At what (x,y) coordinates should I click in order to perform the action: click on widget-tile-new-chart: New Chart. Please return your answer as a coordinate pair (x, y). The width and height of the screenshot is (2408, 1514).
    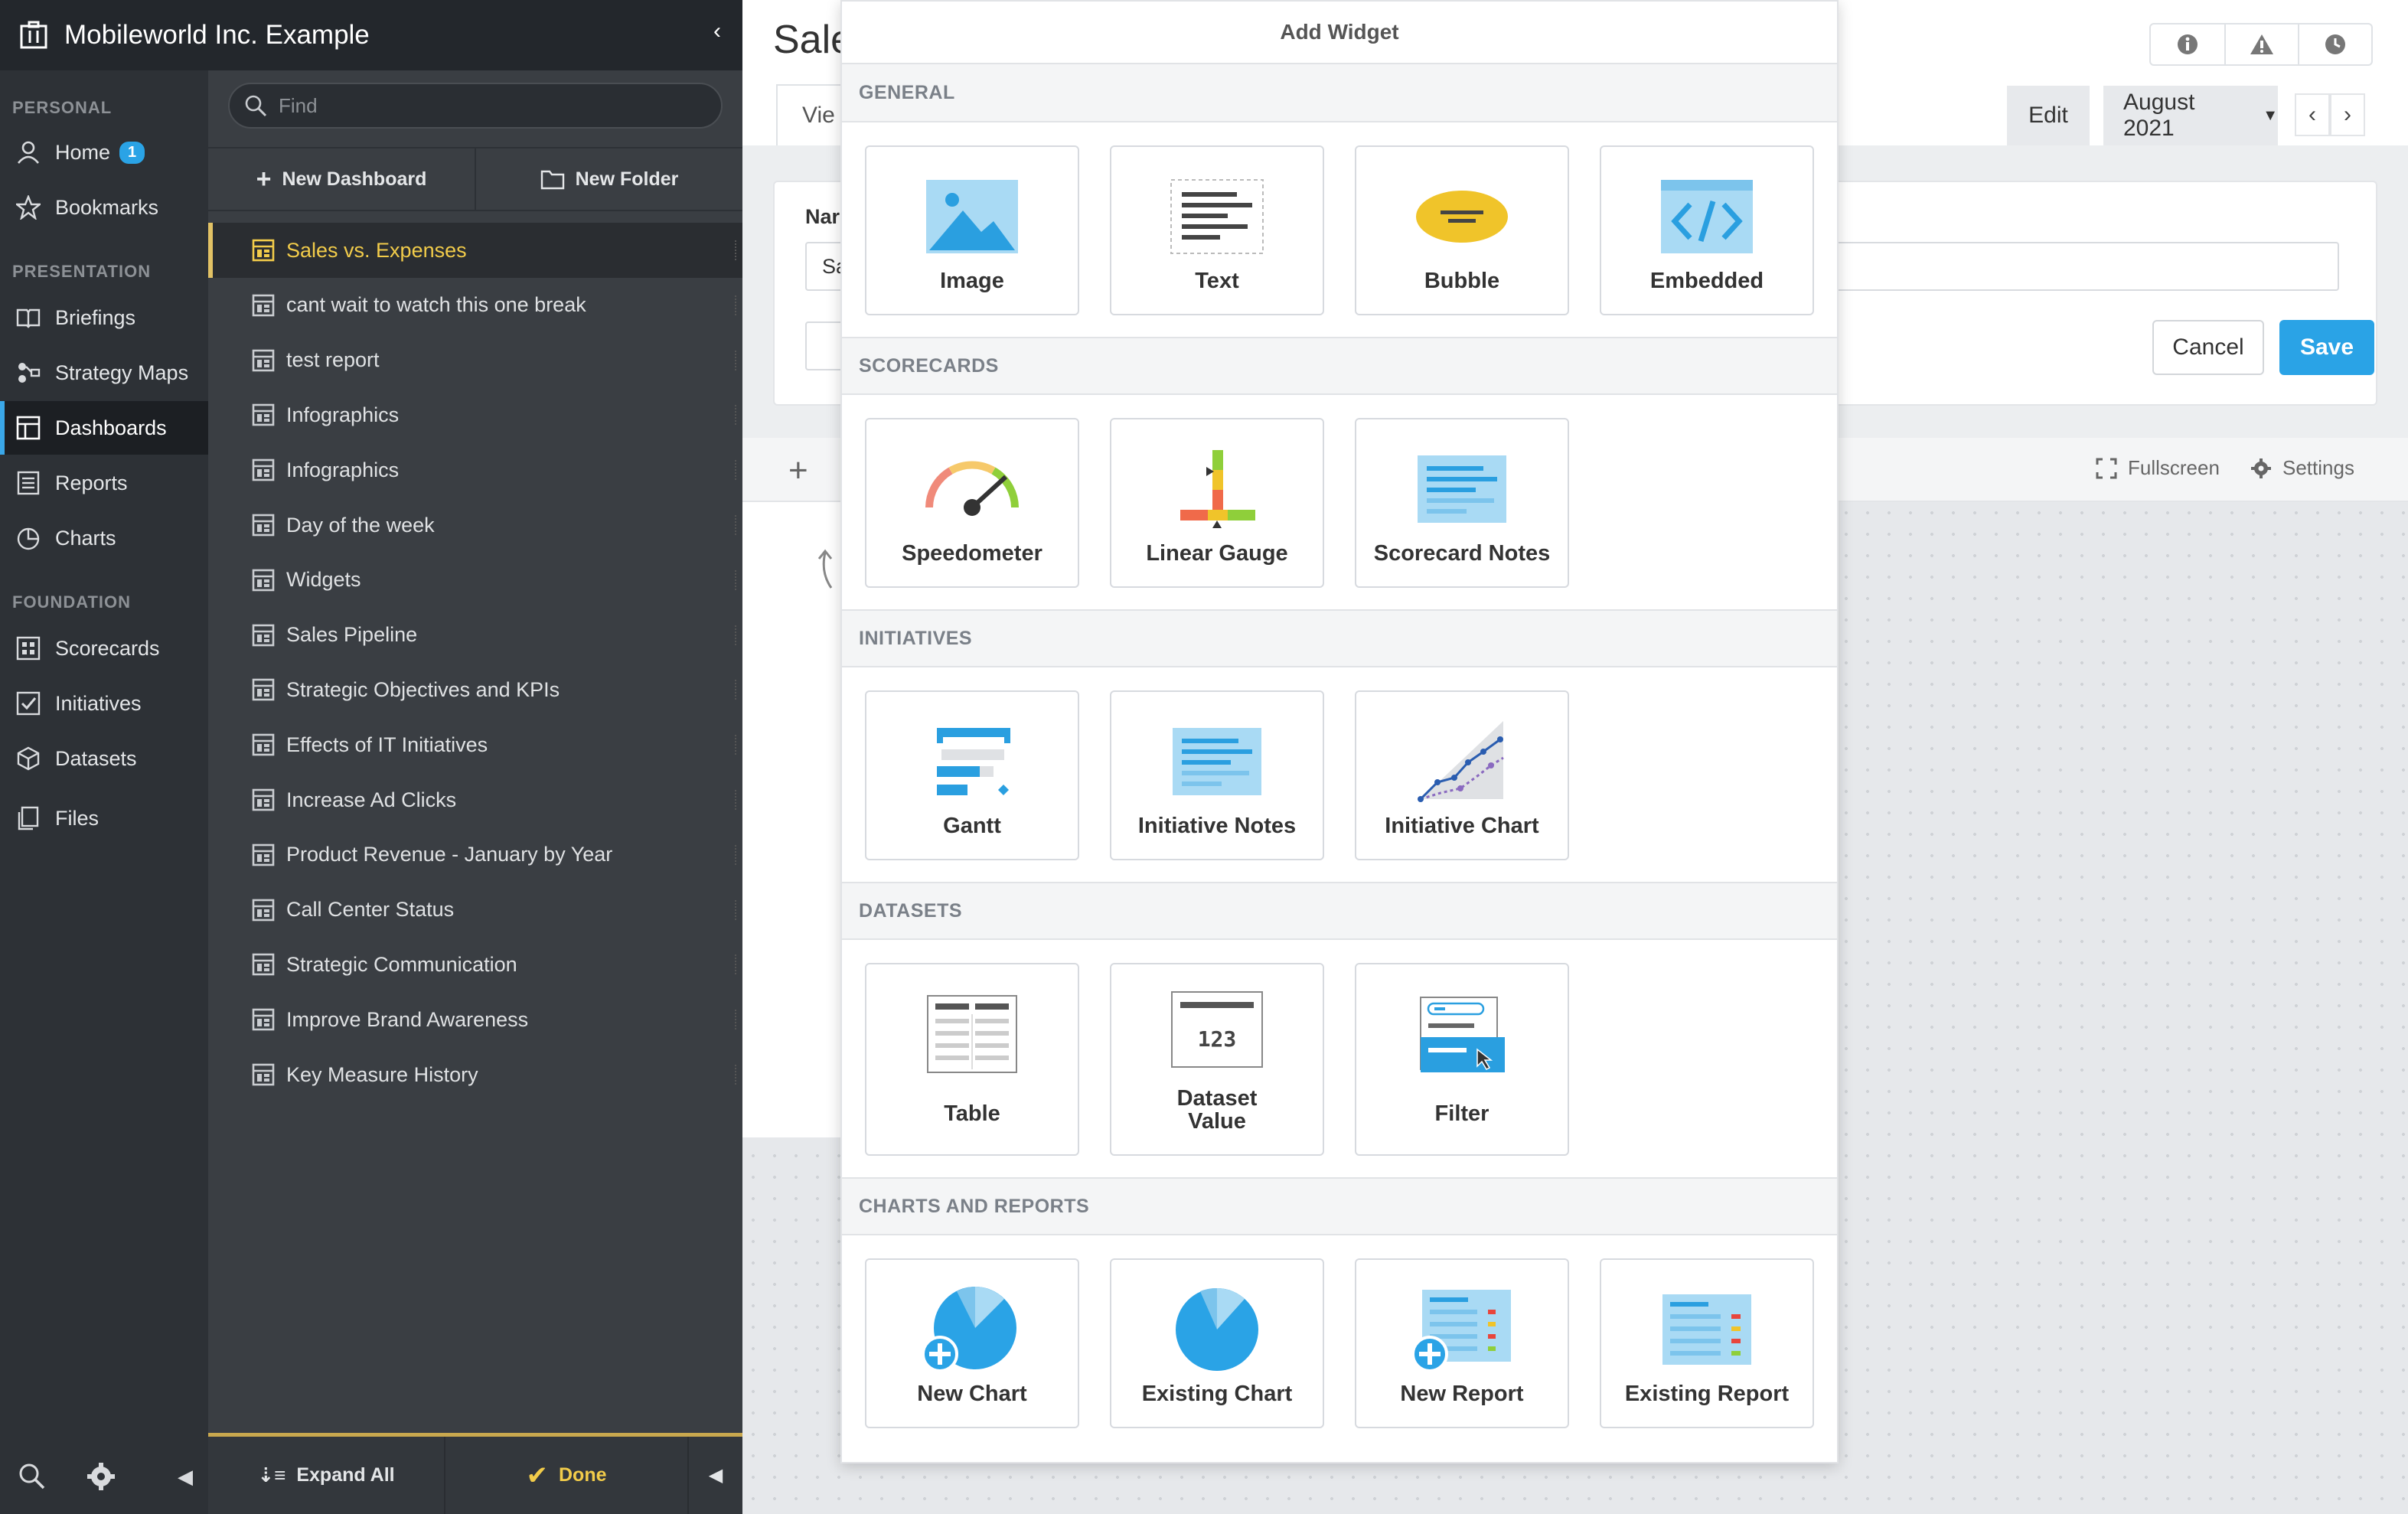
    Looking at the image, I should click on (972, 1343).